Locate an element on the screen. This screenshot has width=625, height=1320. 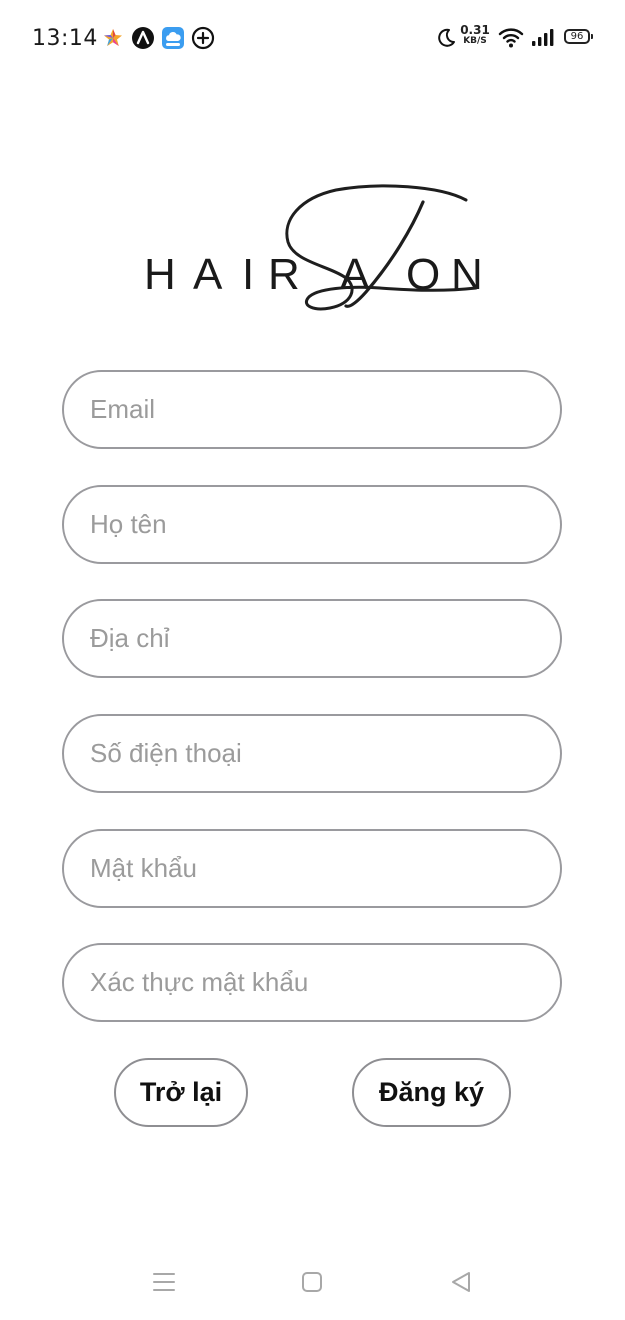
hair-salon-logo: H A I R A O N is located at coordinates (315, 250).